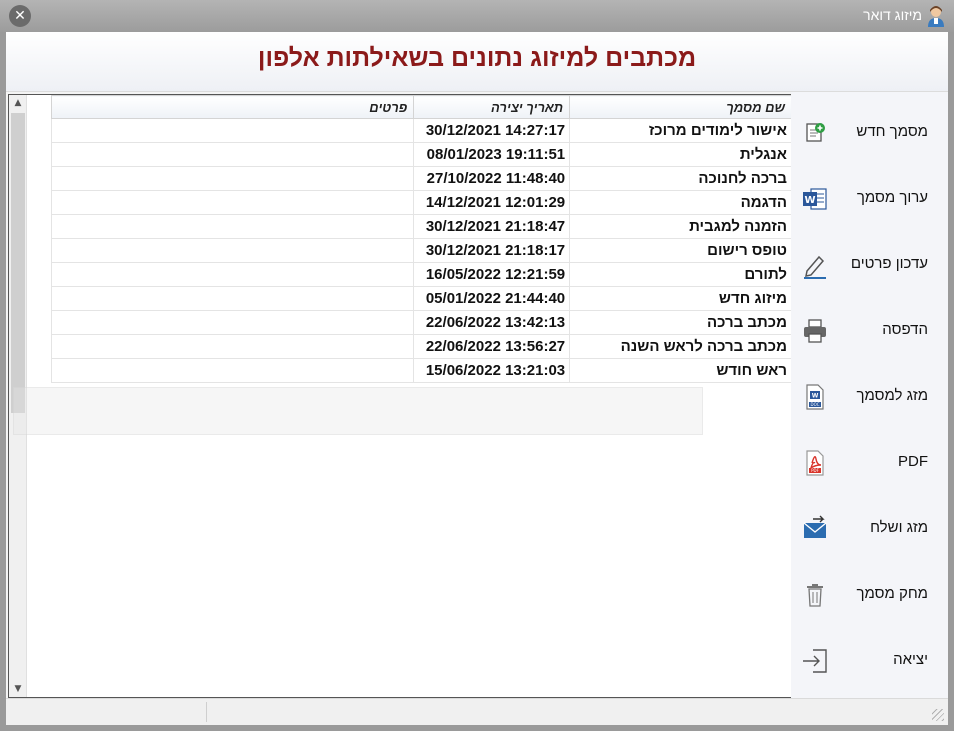 The height and width of the screenshot is (731, 954). I want to click on update-details-button: עדכון פרטים, so click(869, 265).